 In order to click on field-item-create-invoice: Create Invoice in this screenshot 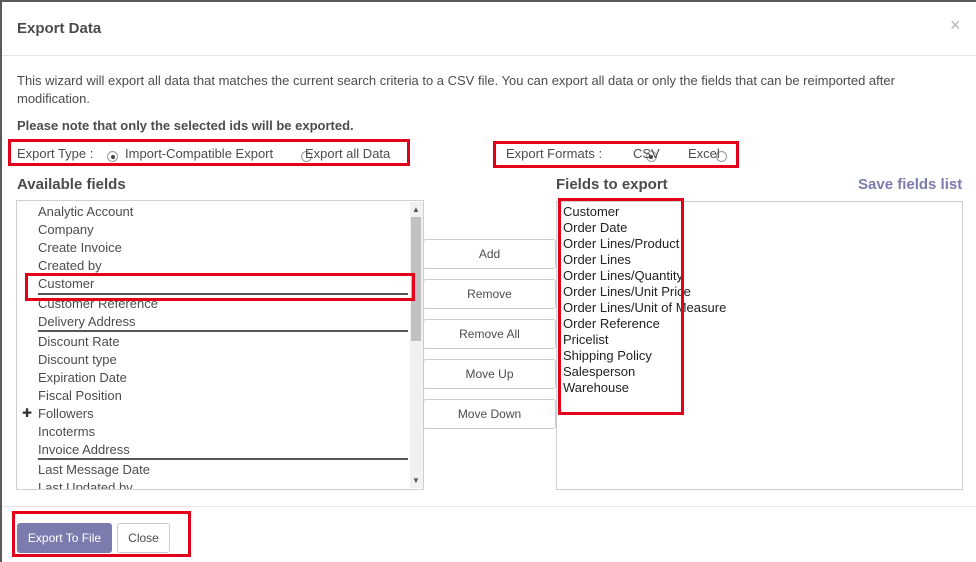, I will do `click(80, 247)`.